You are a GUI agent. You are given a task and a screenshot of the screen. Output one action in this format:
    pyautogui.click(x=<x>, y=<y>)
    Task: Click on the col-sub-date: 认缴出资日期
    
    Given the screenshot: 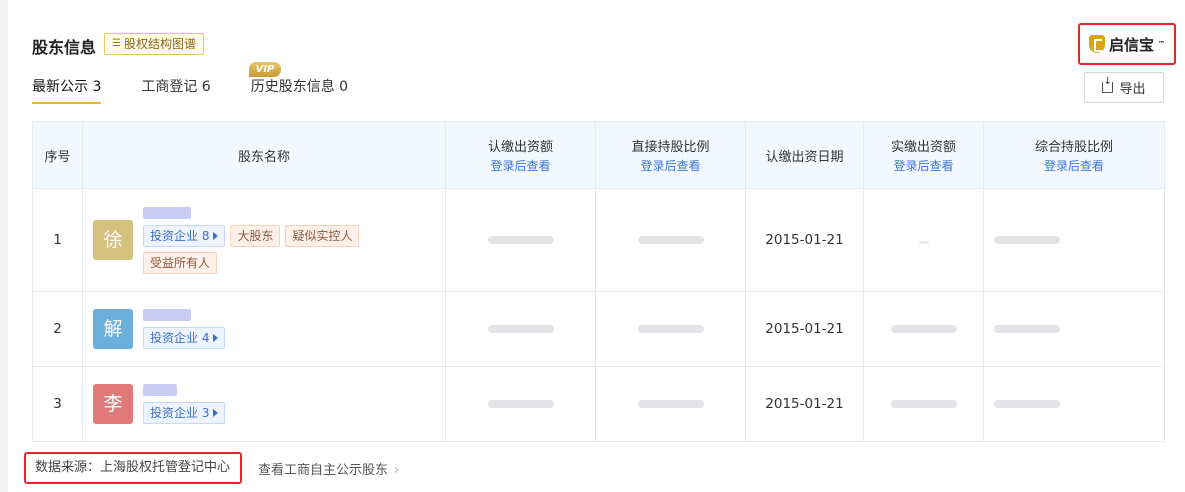 What is the action you would take?
    pyautogui.click(x=804, y=155)
    